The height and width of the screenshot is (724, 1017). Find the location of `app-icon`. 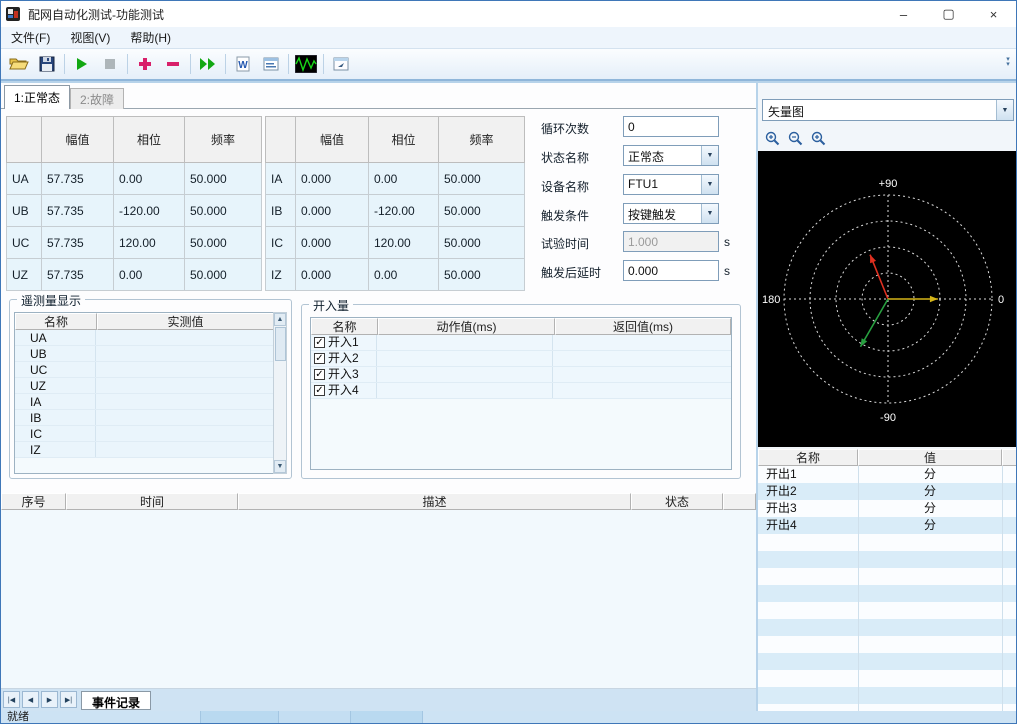

app-icon is located at coordinates (14, 14).